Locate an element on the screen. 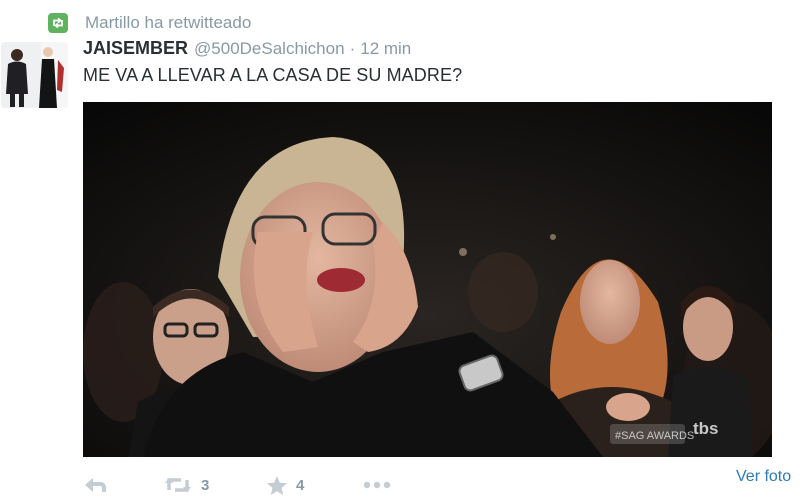 The width and height of the screenshot is (800, 503). tweet-actions: 3 4 is located at coordinates (428, 485).